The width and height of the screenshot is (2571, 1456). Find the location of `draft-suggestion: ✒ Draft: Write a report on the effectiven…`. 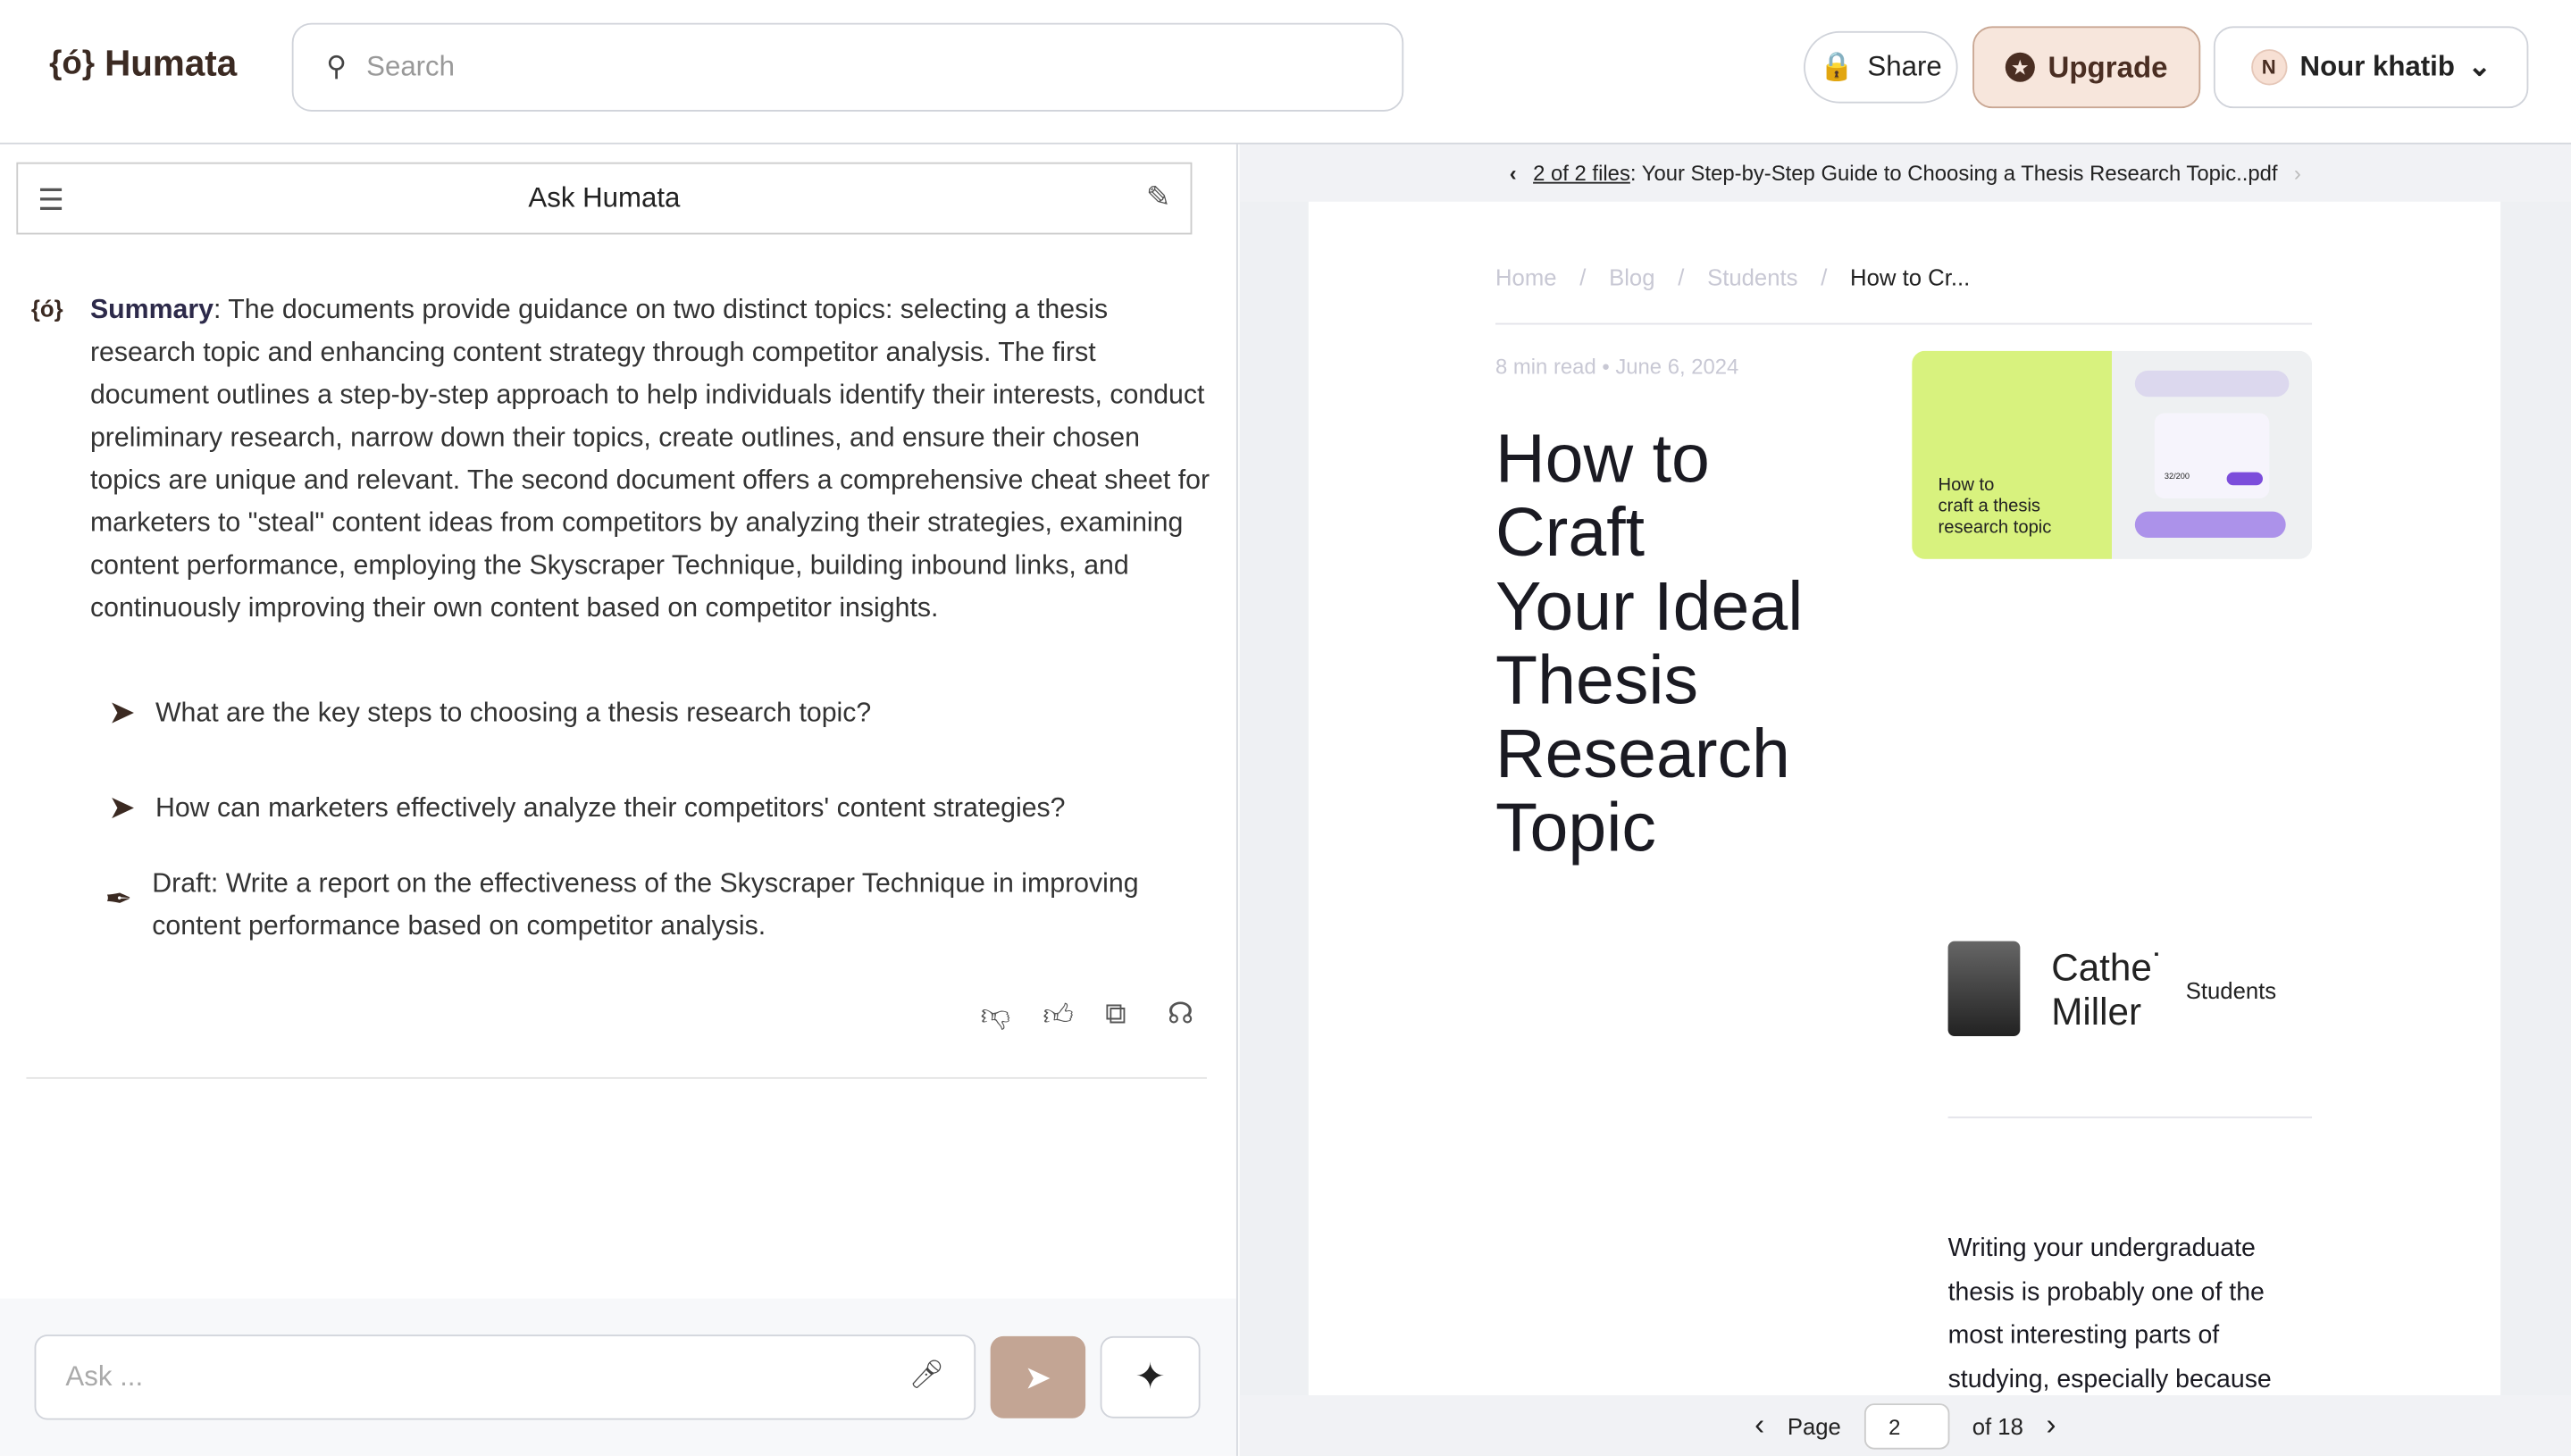

draft-suggestion: ✒ Draft: Write a report on the effectiven… is located at coordinates (659, 904).